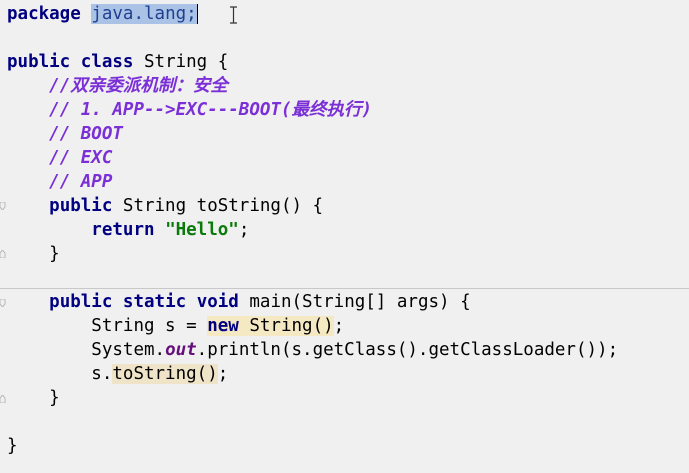  Describe the element at coordinates (202, 230) in the screenshot. I see `string-literal: "Hello"` at that location.